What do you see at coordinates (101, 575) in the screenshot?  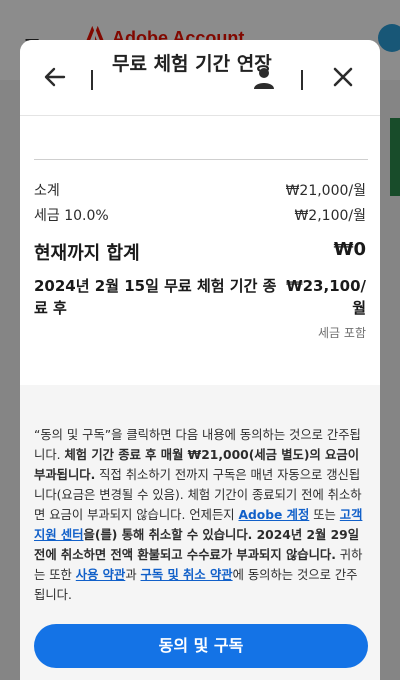 I see `terms-of-use-link: 사용 약관` at bounding box center [101, 575].